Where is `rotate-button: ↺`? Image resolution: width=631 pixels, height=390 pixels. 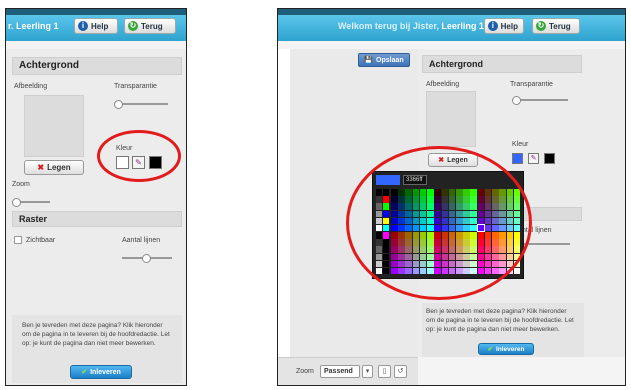 rotate-button: ↺ is located at coordinates (400, 371).